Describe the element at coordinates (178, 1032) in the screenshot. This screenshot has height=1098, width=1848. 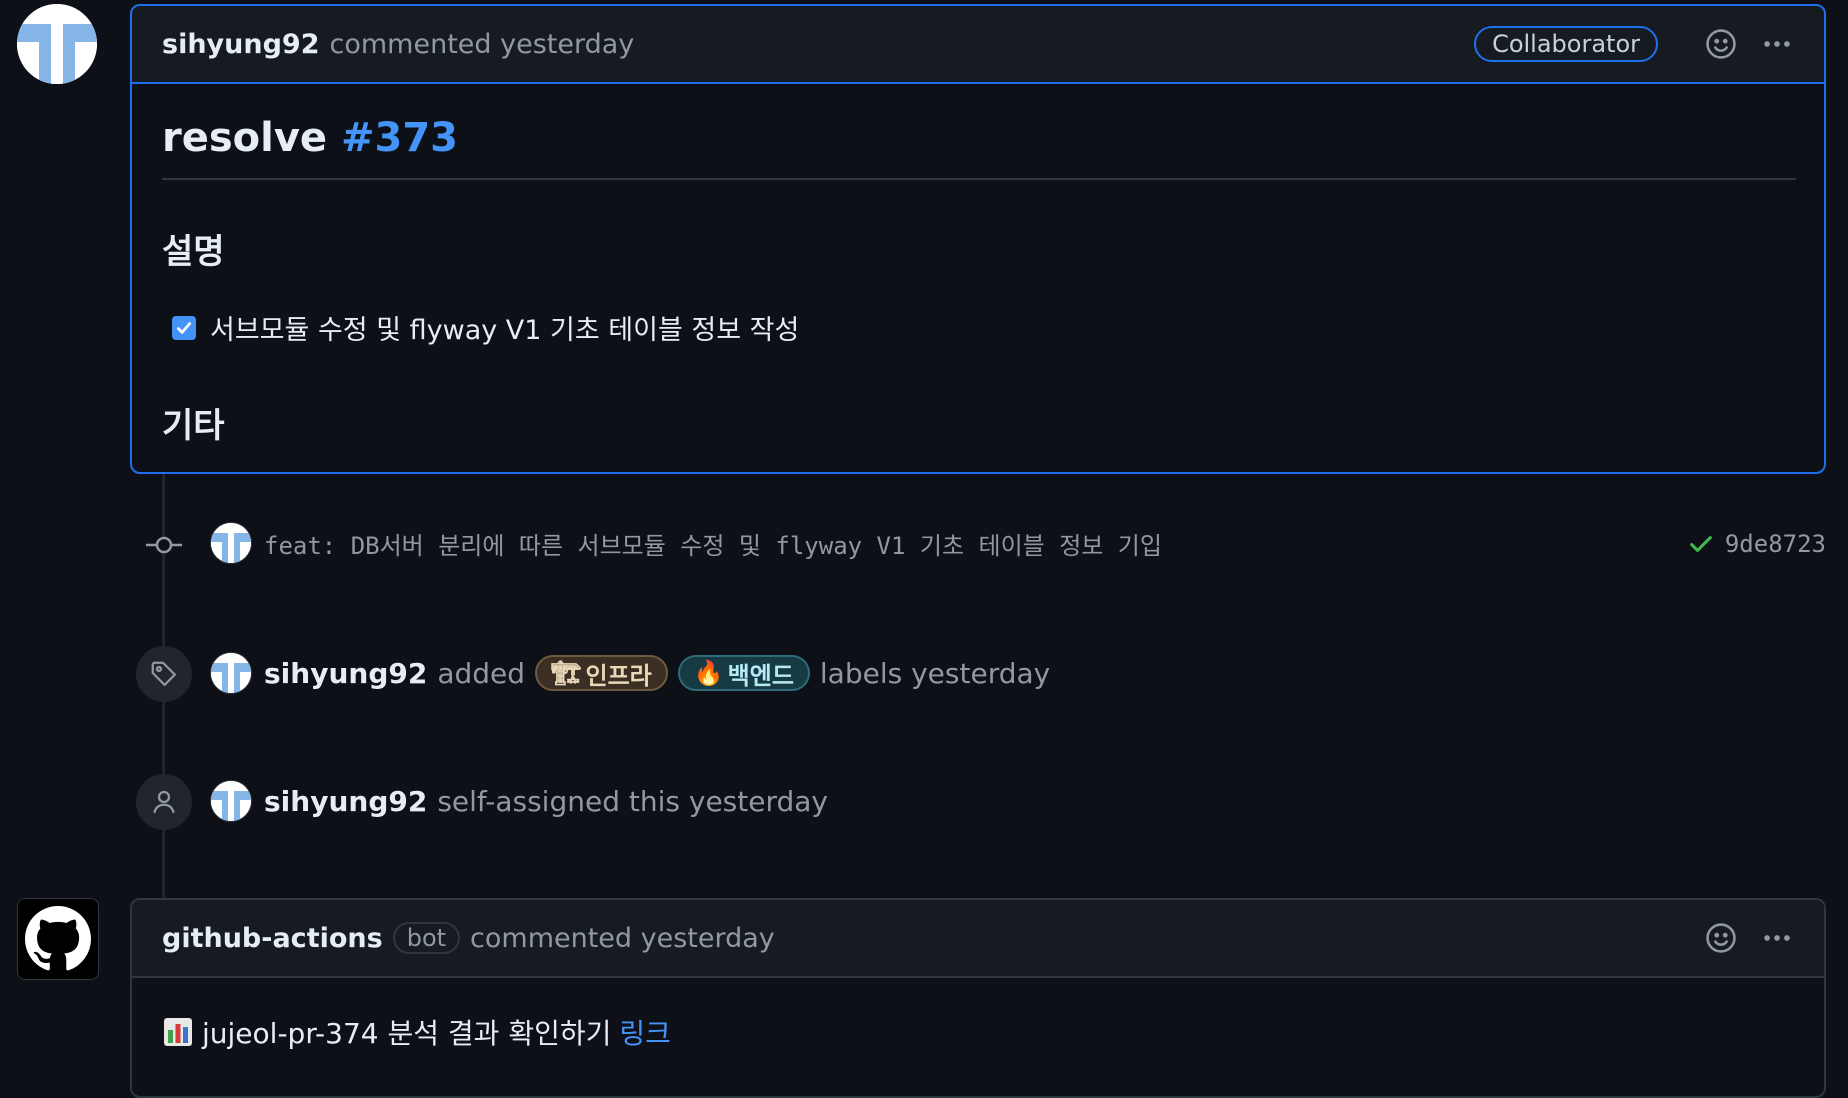
I see `bar-chart-icon` at that location.